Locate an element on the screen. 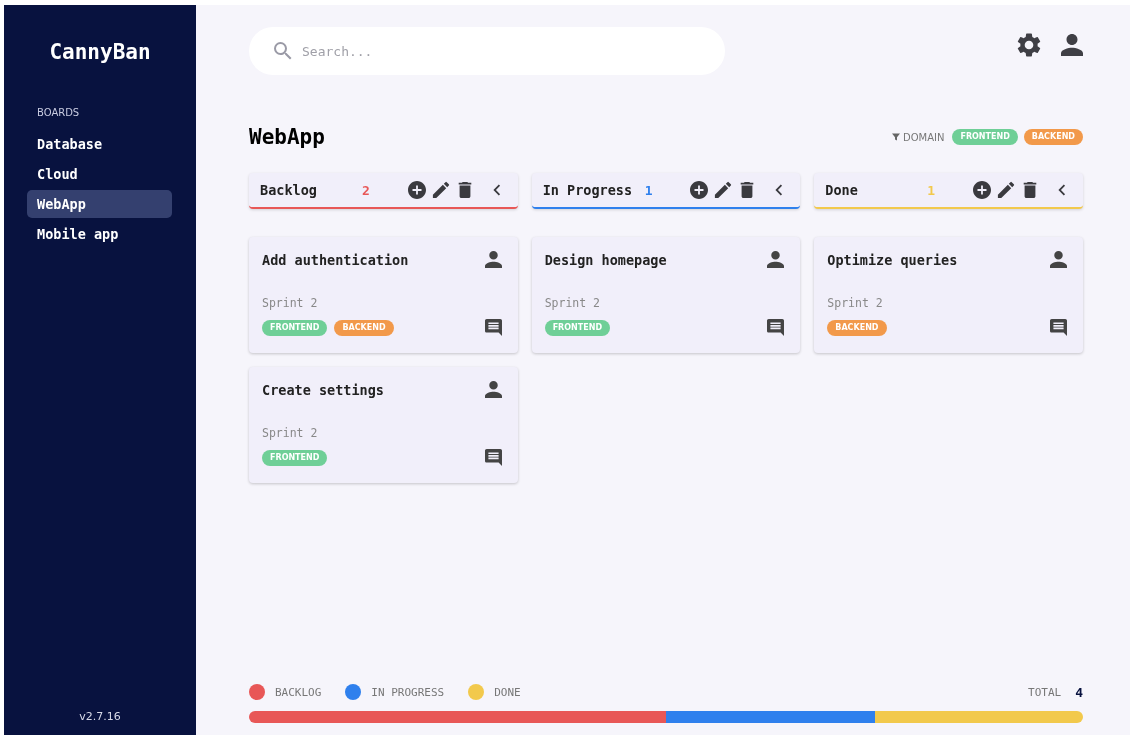 Image resolution: width=1130 pixels, height=735 pixels. total-label: TOTAL is located at coordinates (1045, 692).